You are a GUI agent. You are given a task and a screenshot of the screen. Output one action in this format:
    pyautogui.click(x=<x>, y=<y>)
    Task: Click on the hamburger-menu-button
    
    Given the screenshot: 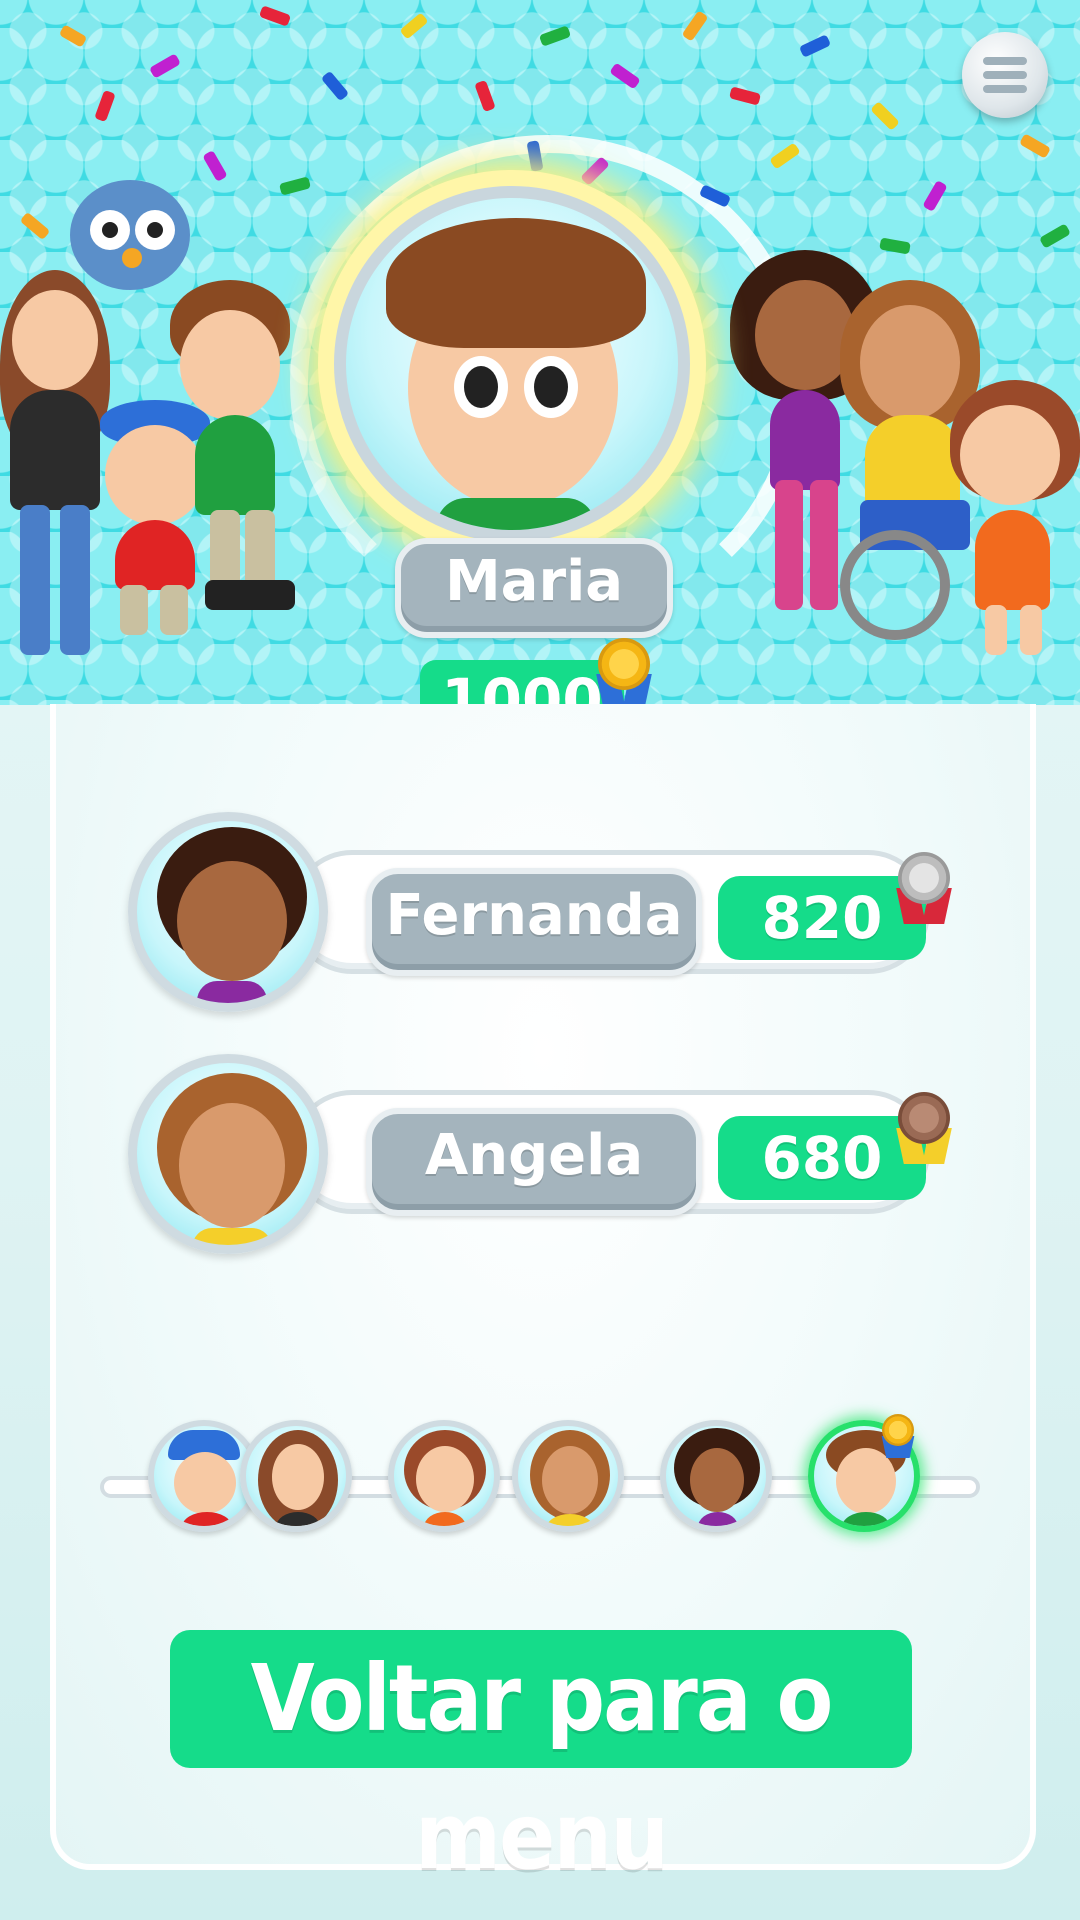 What is the action you would take?
    pyautogui.click(x=1005, y=75)
    